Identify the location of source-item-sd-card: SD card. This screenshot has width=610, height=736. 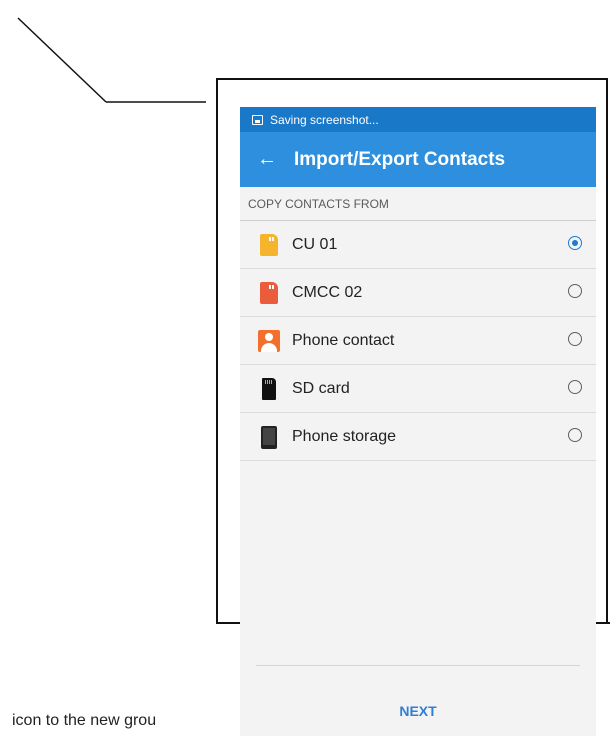
(418, 389).